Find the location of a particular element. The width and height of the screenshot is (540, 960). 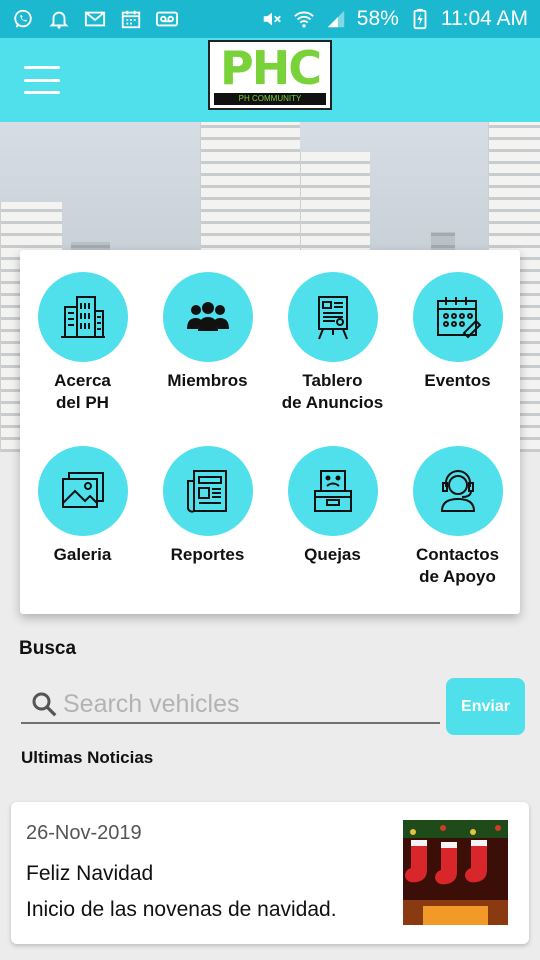

news-date: 26-Nov-2019 is located at coordinates (84, 833).